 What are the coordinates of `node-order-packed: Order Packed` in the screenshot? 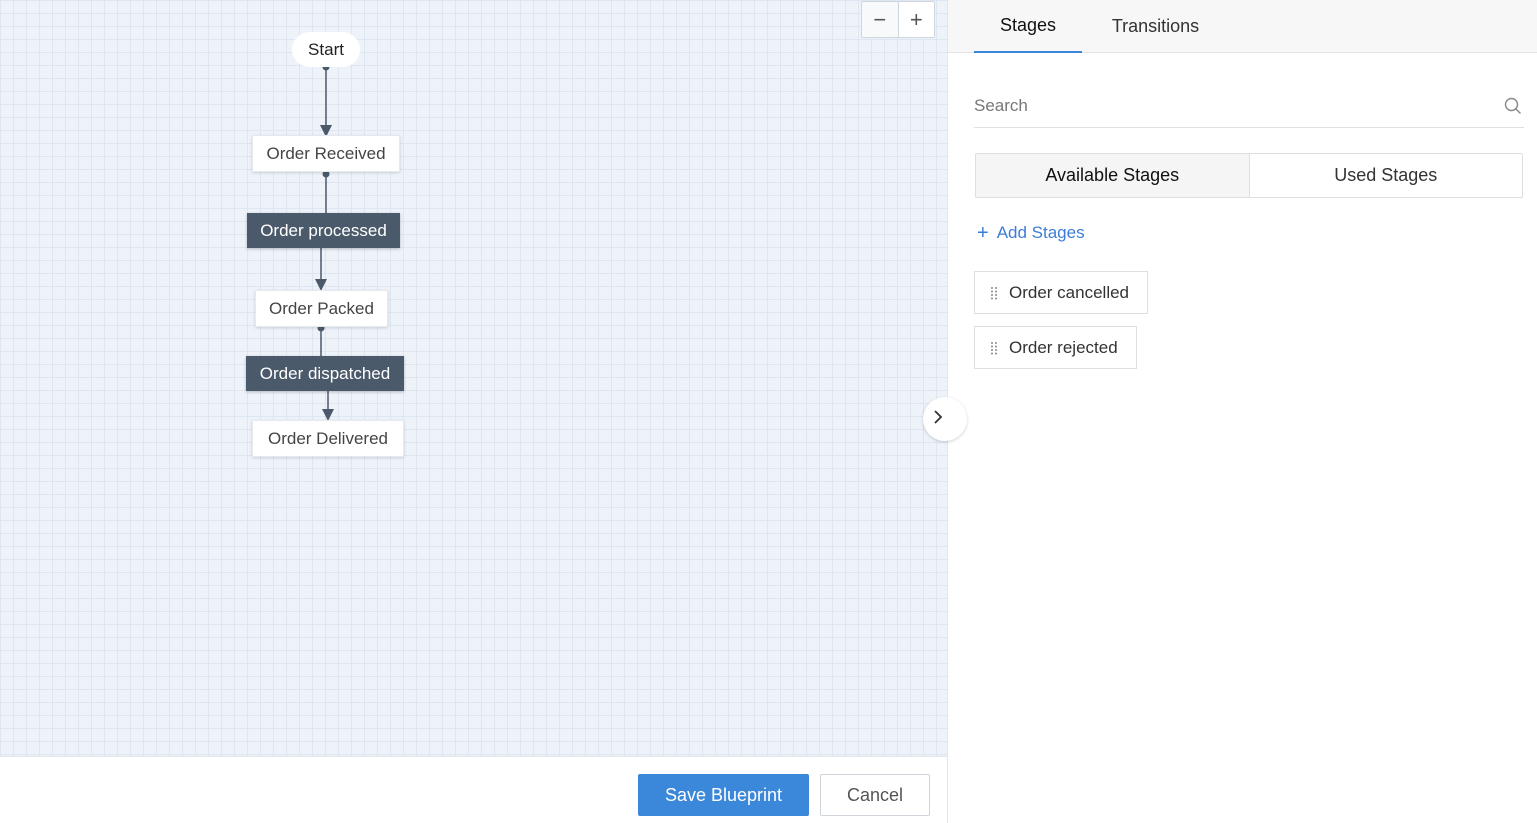 It's located at (321, 308).